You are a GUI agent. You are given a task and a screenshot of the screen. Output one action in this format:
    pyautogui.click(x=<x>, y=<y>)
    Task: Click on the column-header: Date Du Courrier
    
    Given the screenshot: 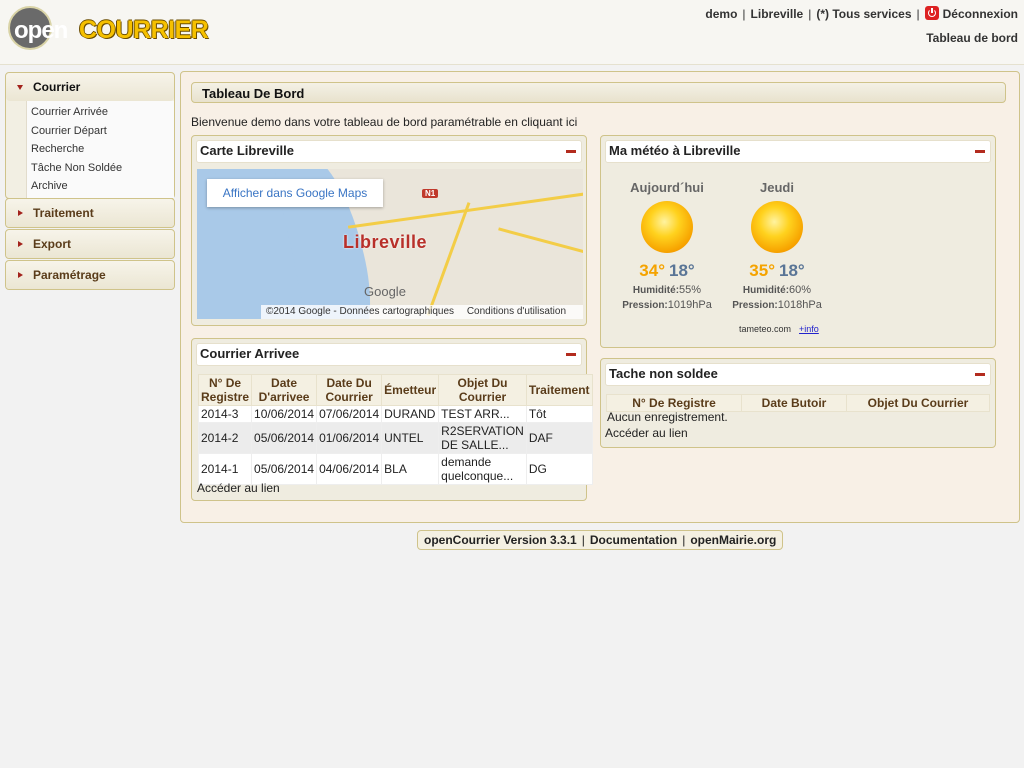 What is the action you would take?
    pyautogui.click(x=349, y=390)
    